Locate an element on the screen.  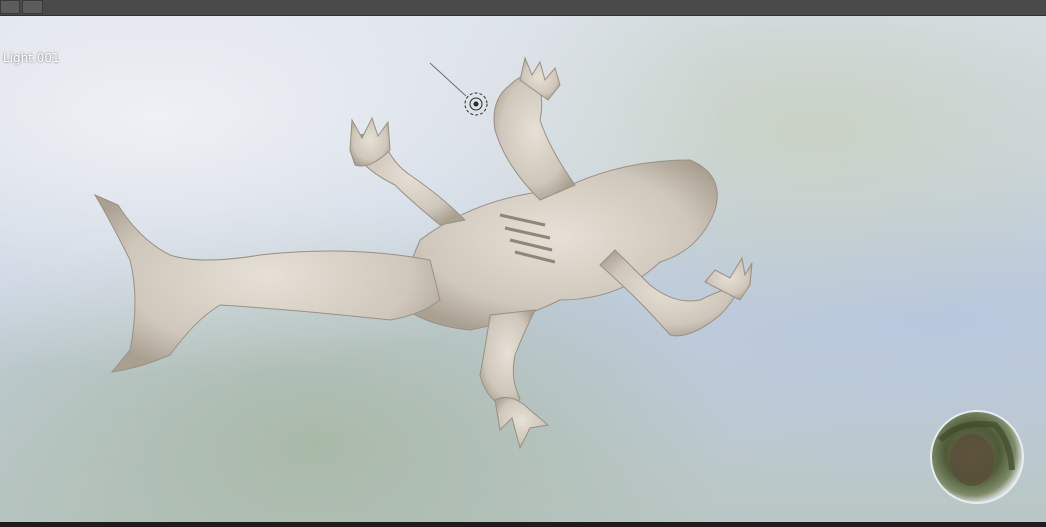
frog-limb-right is located at coordinates (670, 293).